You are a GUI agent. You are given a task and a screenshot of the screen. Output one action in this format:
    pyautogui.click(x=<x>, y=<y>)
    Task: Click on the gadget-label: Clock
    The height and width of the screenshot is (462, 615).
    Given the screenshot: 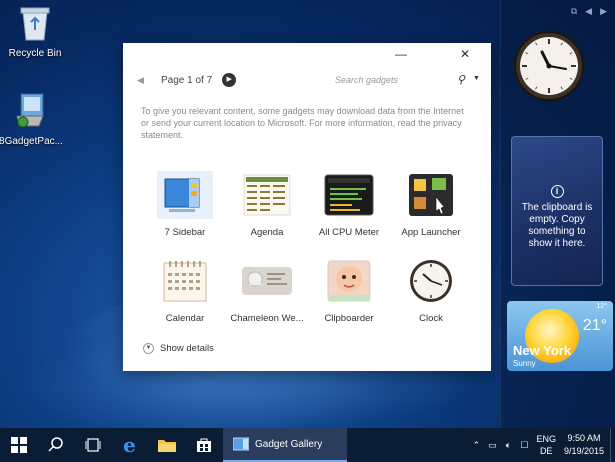 What is the action you would take?
    pyautogui.click(x=431, y=318)
    